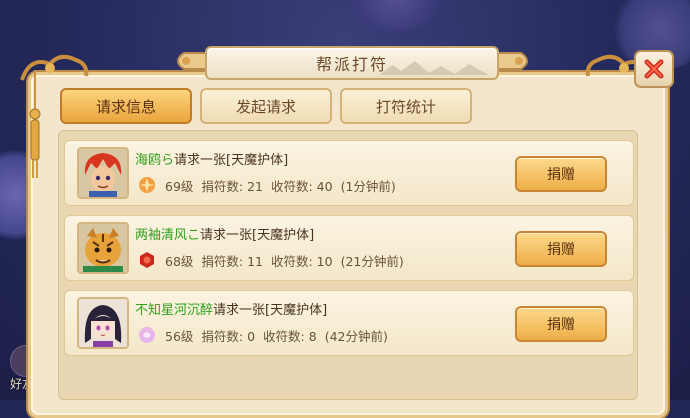 This screenshot has width=690, height=418. Describe the element at coordinates (368, 186) in the screenshot. I see `request-time: (1分钟前)` at that location.